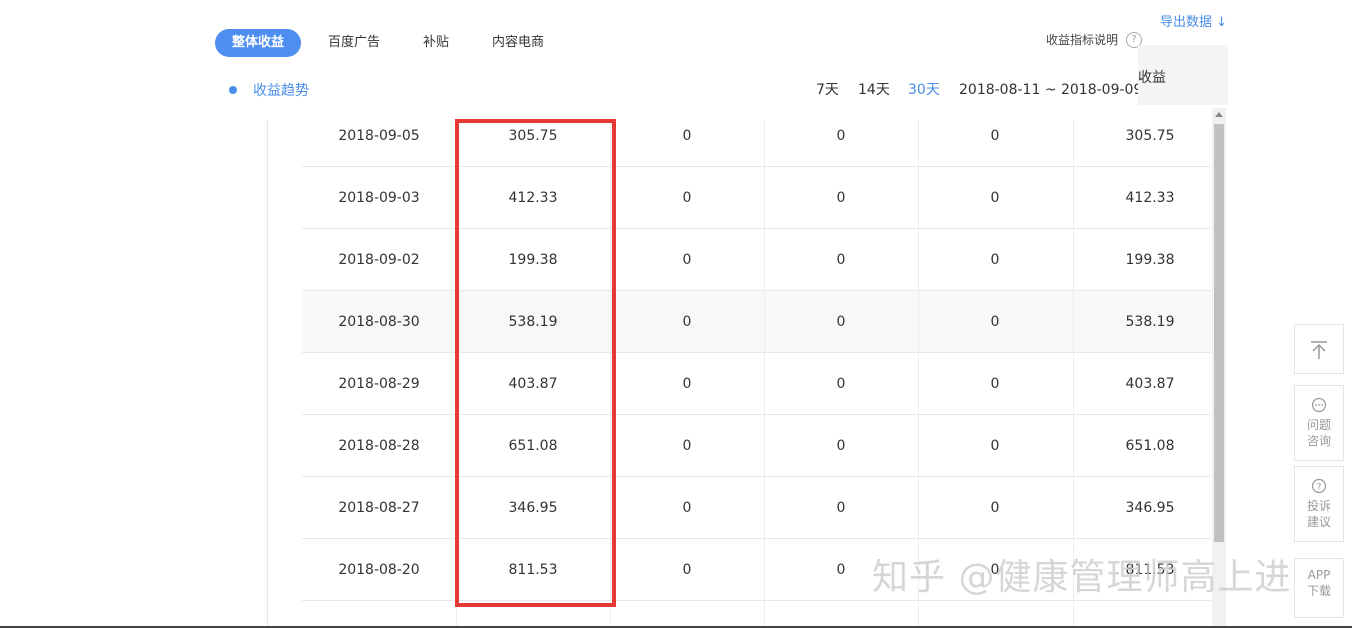 The width and height of the screenshot is (1352, 628). Describe the element at coordinates (354, 43) in the screenshot. I see `tab-baidu-ads: 百度广告` at that location.